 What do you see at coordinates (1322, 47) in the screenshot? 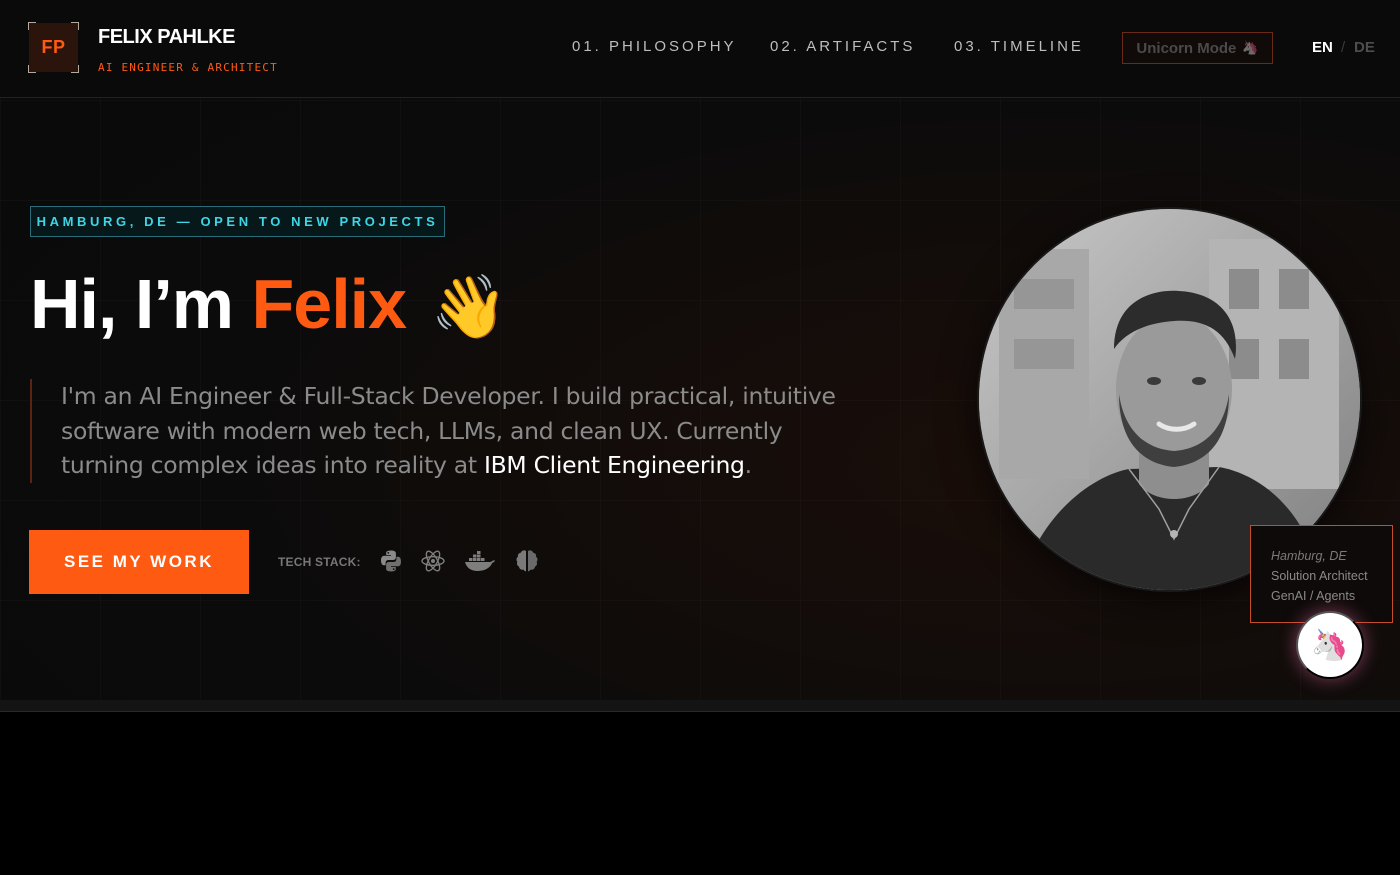
I see `language-en: EN` at bounding box center [1322, 47].